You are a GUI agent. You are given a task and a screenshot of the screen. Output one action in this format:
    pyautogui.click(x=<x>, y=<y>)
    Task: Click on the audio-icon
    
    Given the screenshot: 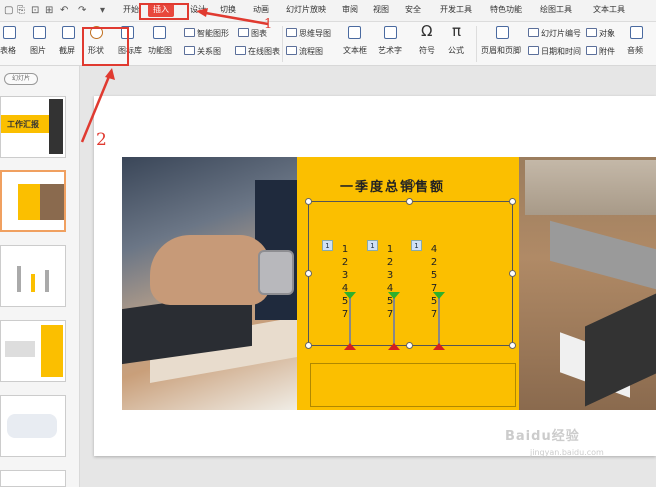 What is the action you would take?
    pyautogui.click(x=636, y=32)
    